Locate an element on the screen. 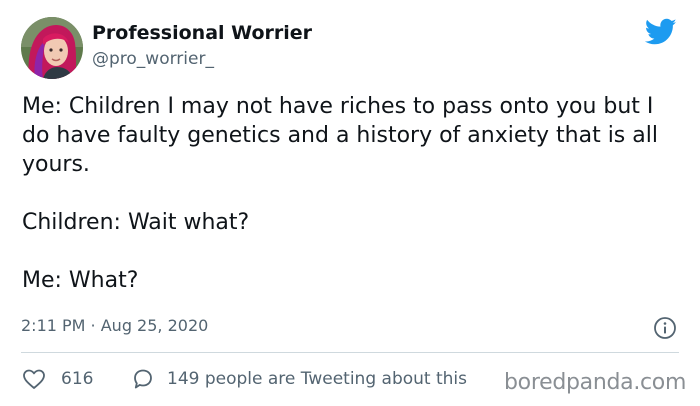  tweet-timestamp: 2:11 PM · Aug 25, 2020 is located at coordinates (114, 325).